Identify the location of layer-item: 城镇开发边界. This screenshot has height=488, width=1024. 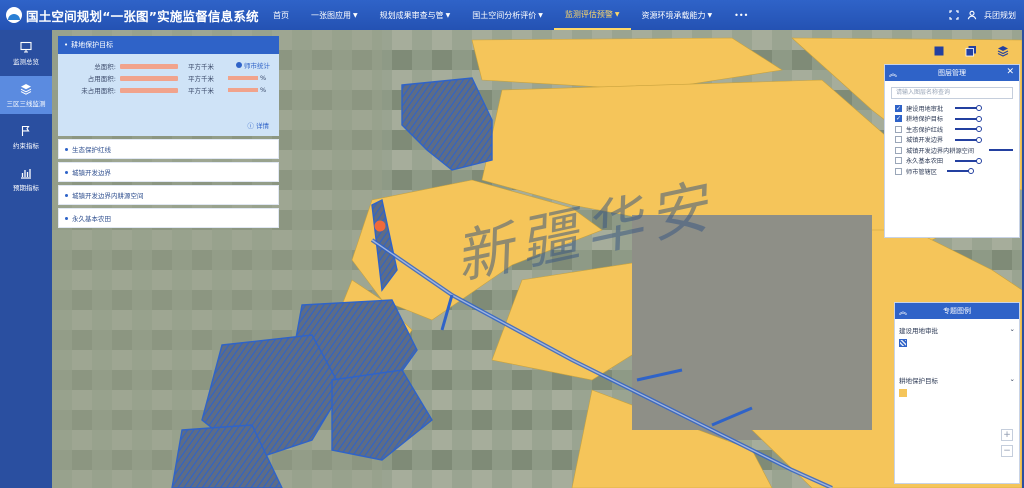
(952, 140).